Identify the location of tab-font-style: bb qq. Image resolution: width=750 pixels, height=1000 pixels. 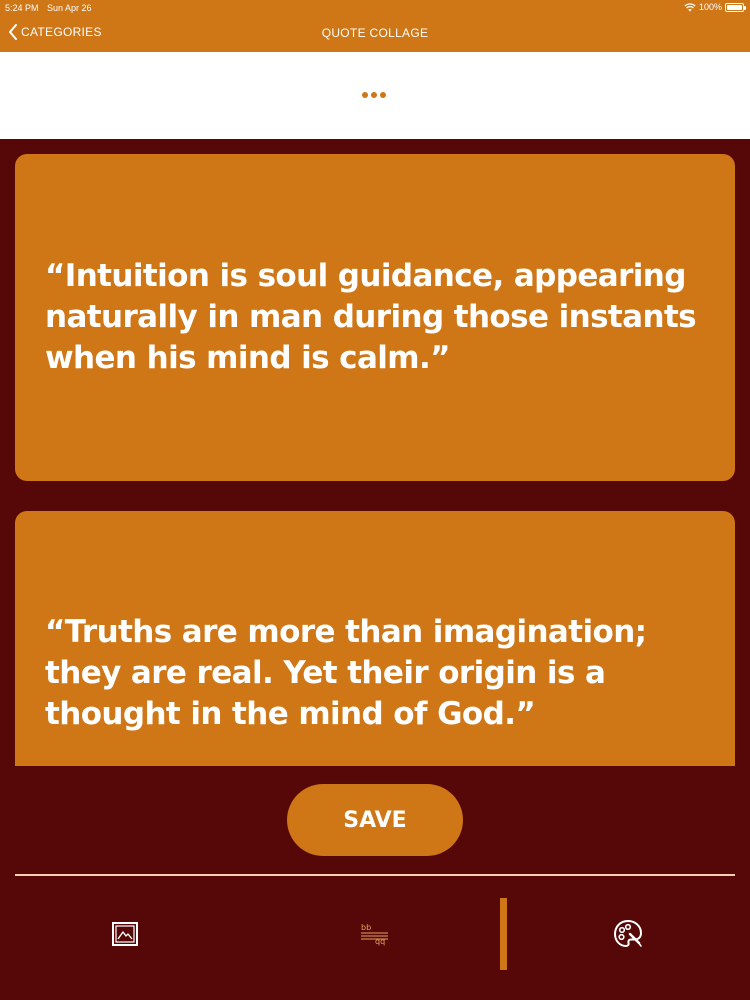
(375, 936).